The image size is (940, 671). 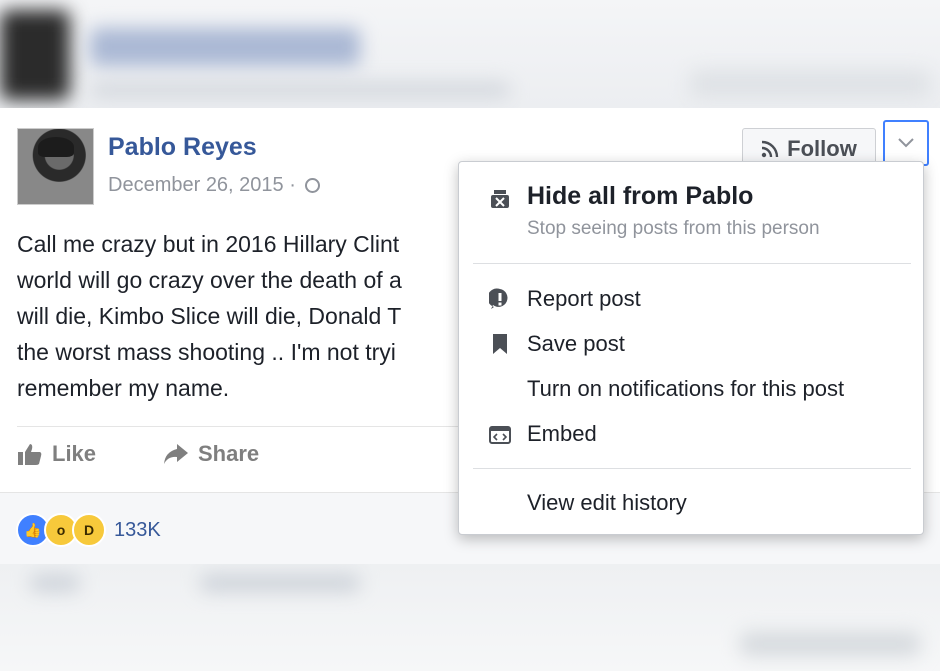 What do you see at coordinates (576, 343) in the screenshot?
I see `save-post-label: Save post` at bounding box center [576, 343].